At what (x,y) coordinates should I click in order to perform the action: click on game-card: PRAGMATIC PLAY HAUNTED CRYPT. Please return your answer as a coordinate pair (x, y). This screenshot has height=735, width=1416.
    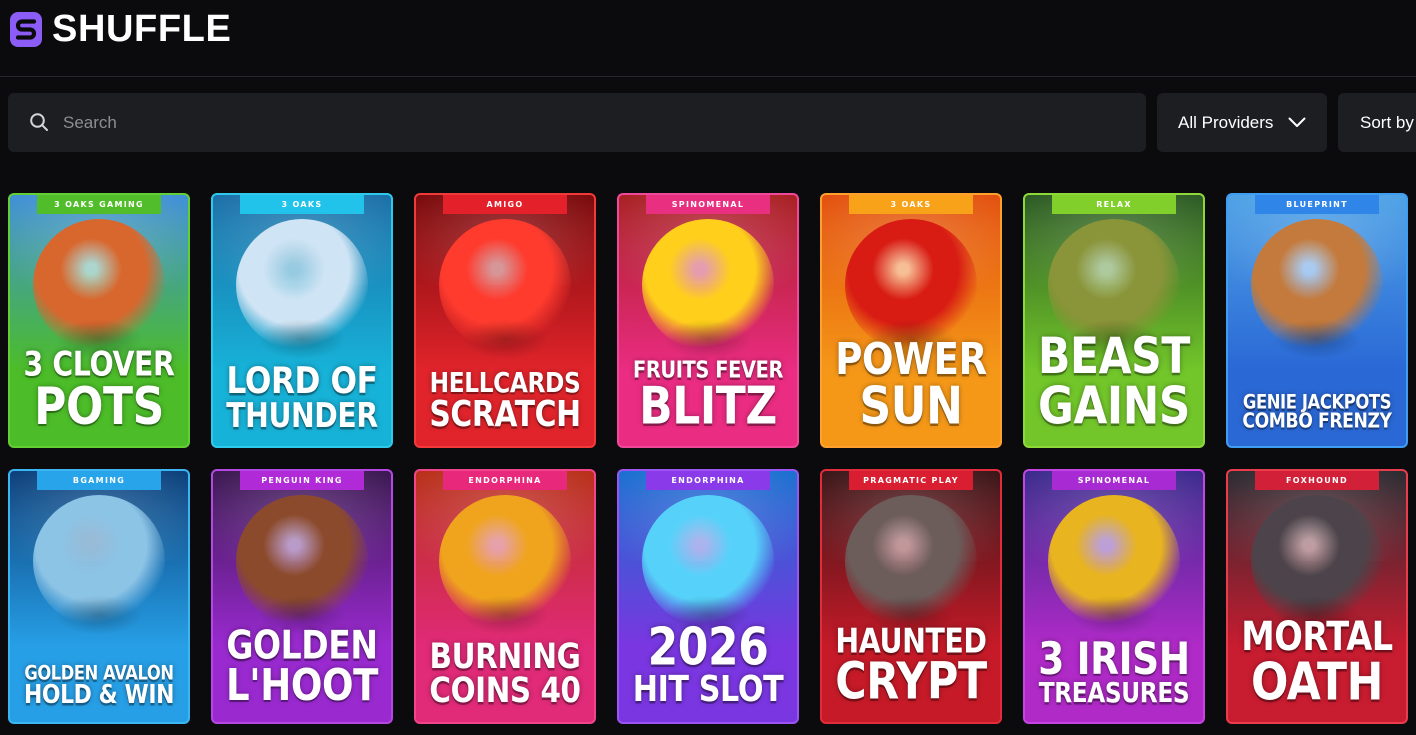
    Looking at the image, I should click on (911, 596).